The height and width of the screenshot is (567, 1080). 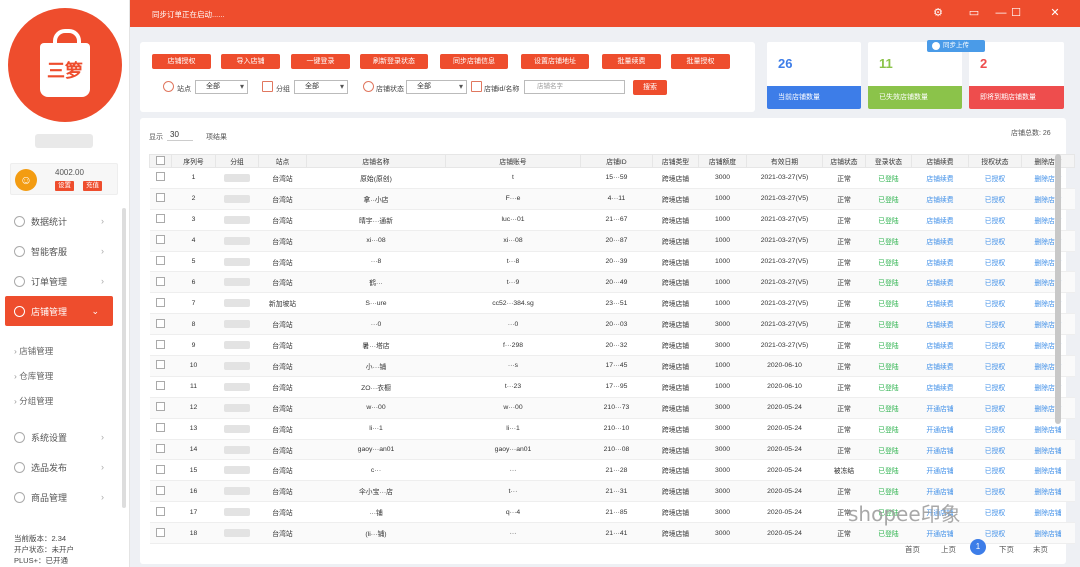 What do you see at coordinates (631, 61) in the screenshot?
I see `toolbar-button-6: 批量续费` at bounding box center [631, 61].